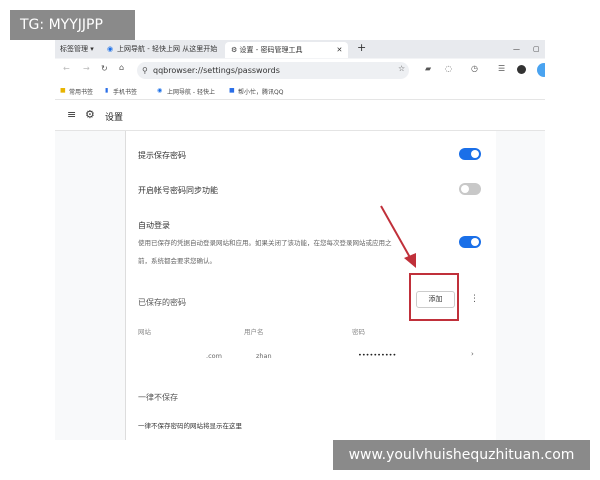  Describe the element at coordinates (501, 68) in the screenshot. I see `menu-icon: ☰` at that location.